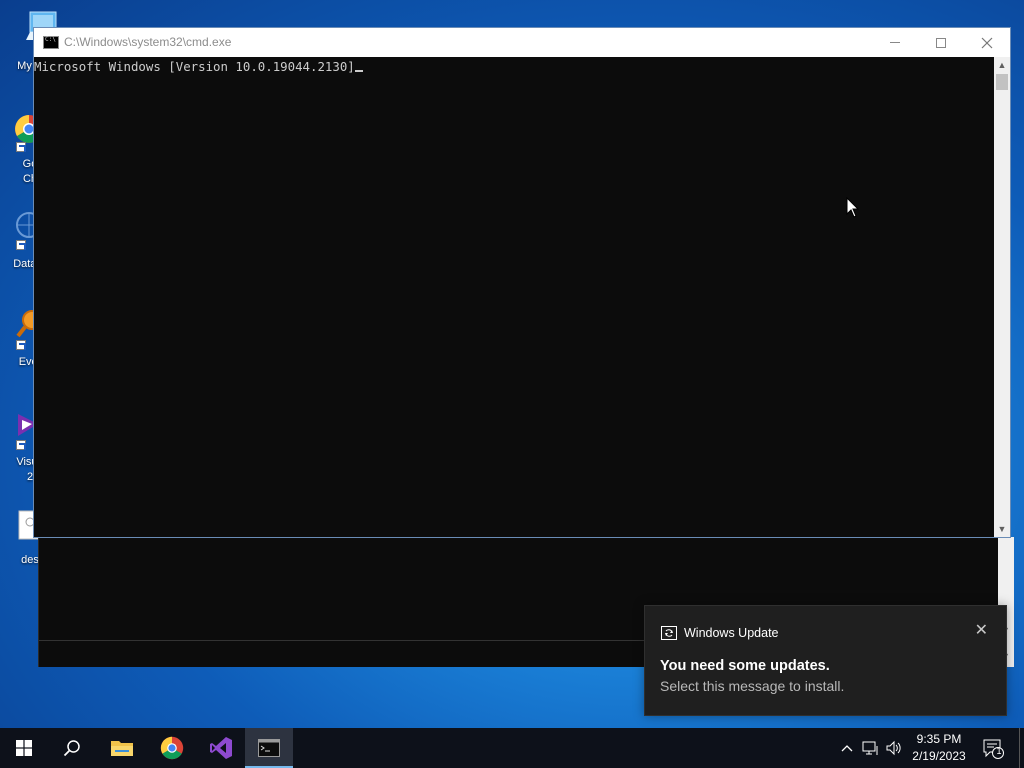 This screenshot has width=1024, height=768. I want to click on scrollbar-thumb, so click(1002, 82).